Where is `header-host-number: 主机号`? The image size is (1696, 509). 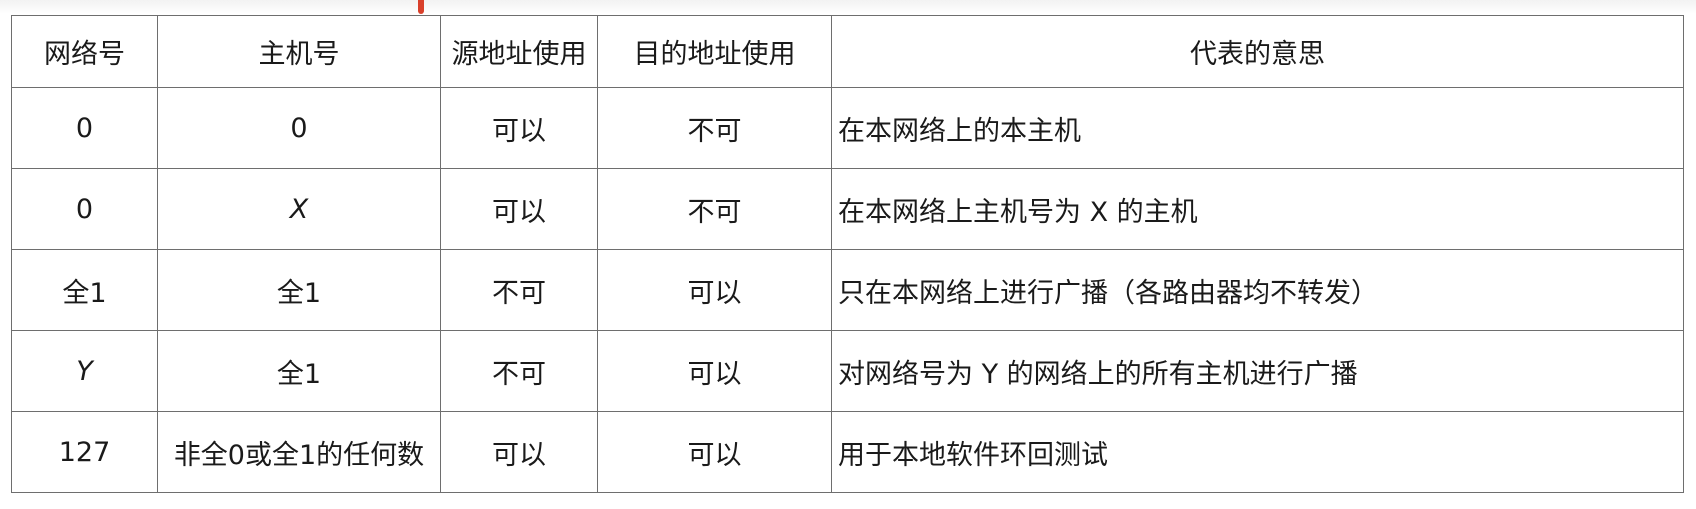
header-host-number: 主机号 is located at coordinates (299, 51).